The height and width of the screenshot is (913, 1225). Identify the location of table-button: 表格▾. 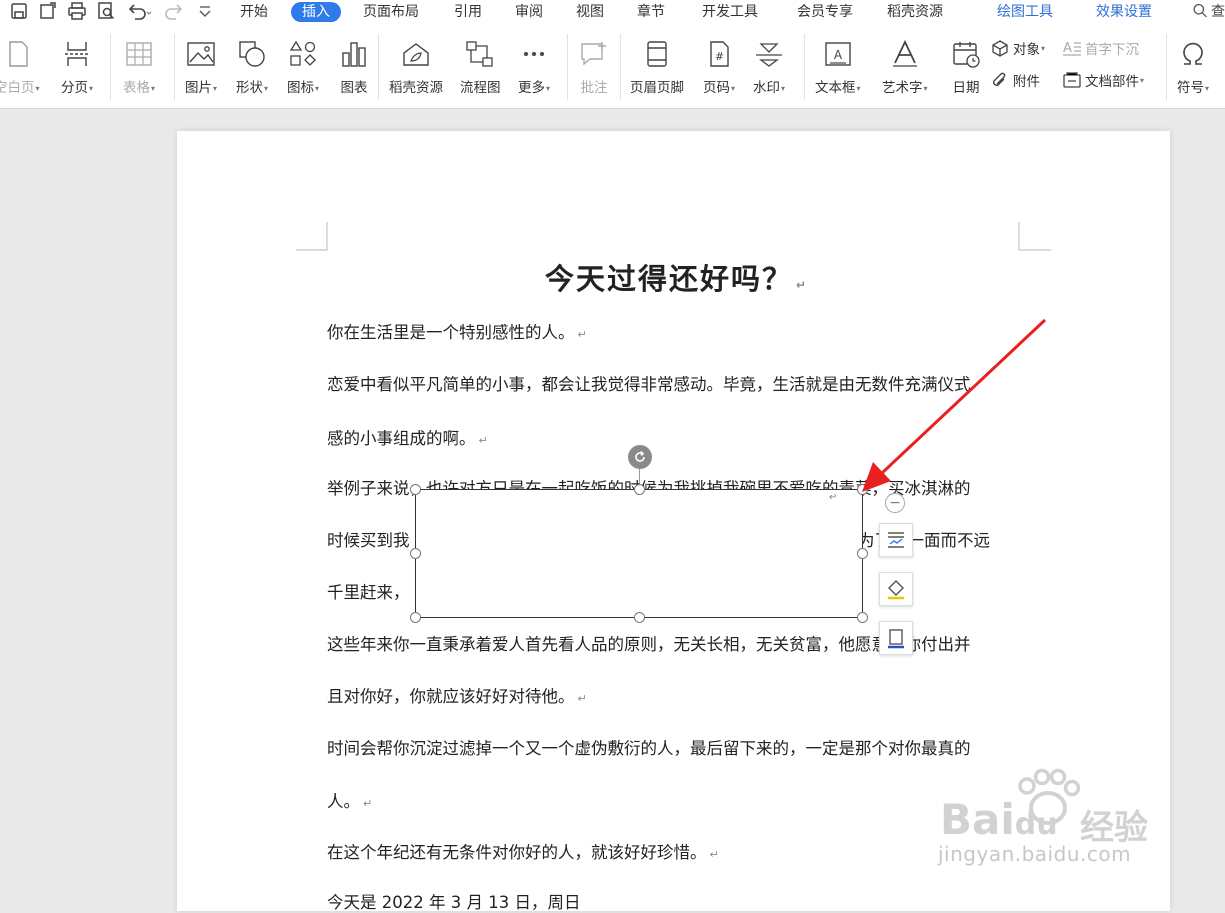
(139, 67).